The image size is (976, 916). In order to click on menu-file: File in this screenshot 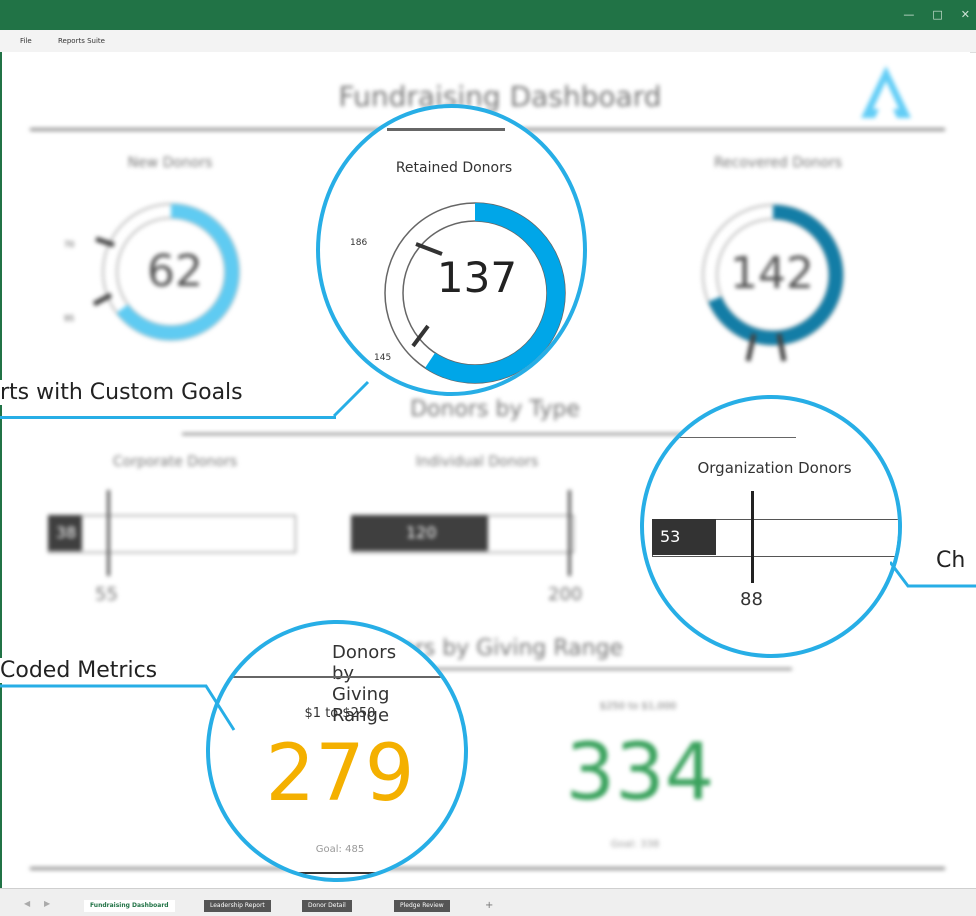, I will do `click(26, 41)`.